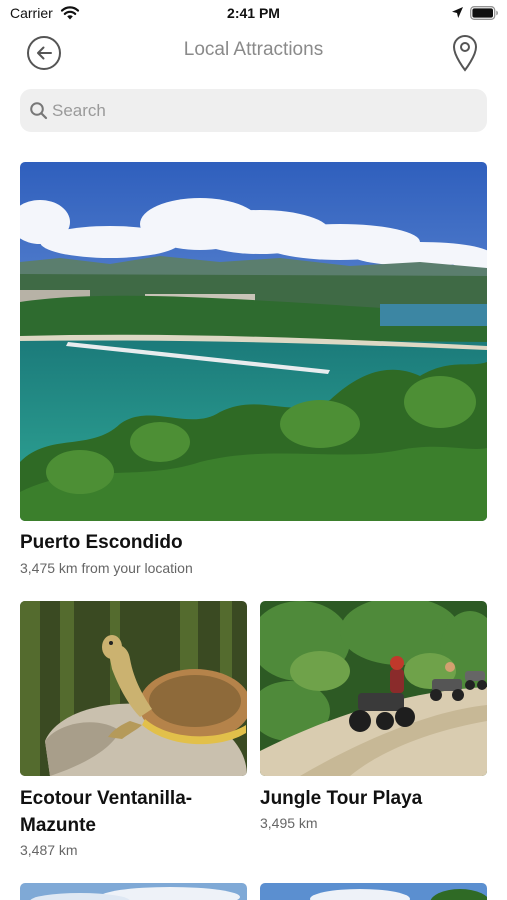 The height and width of the screenshot is (900, 507). Describe the element at coordinates (133, 688) in the screenshot. I see `turtle-on-rock-photo` at that location.